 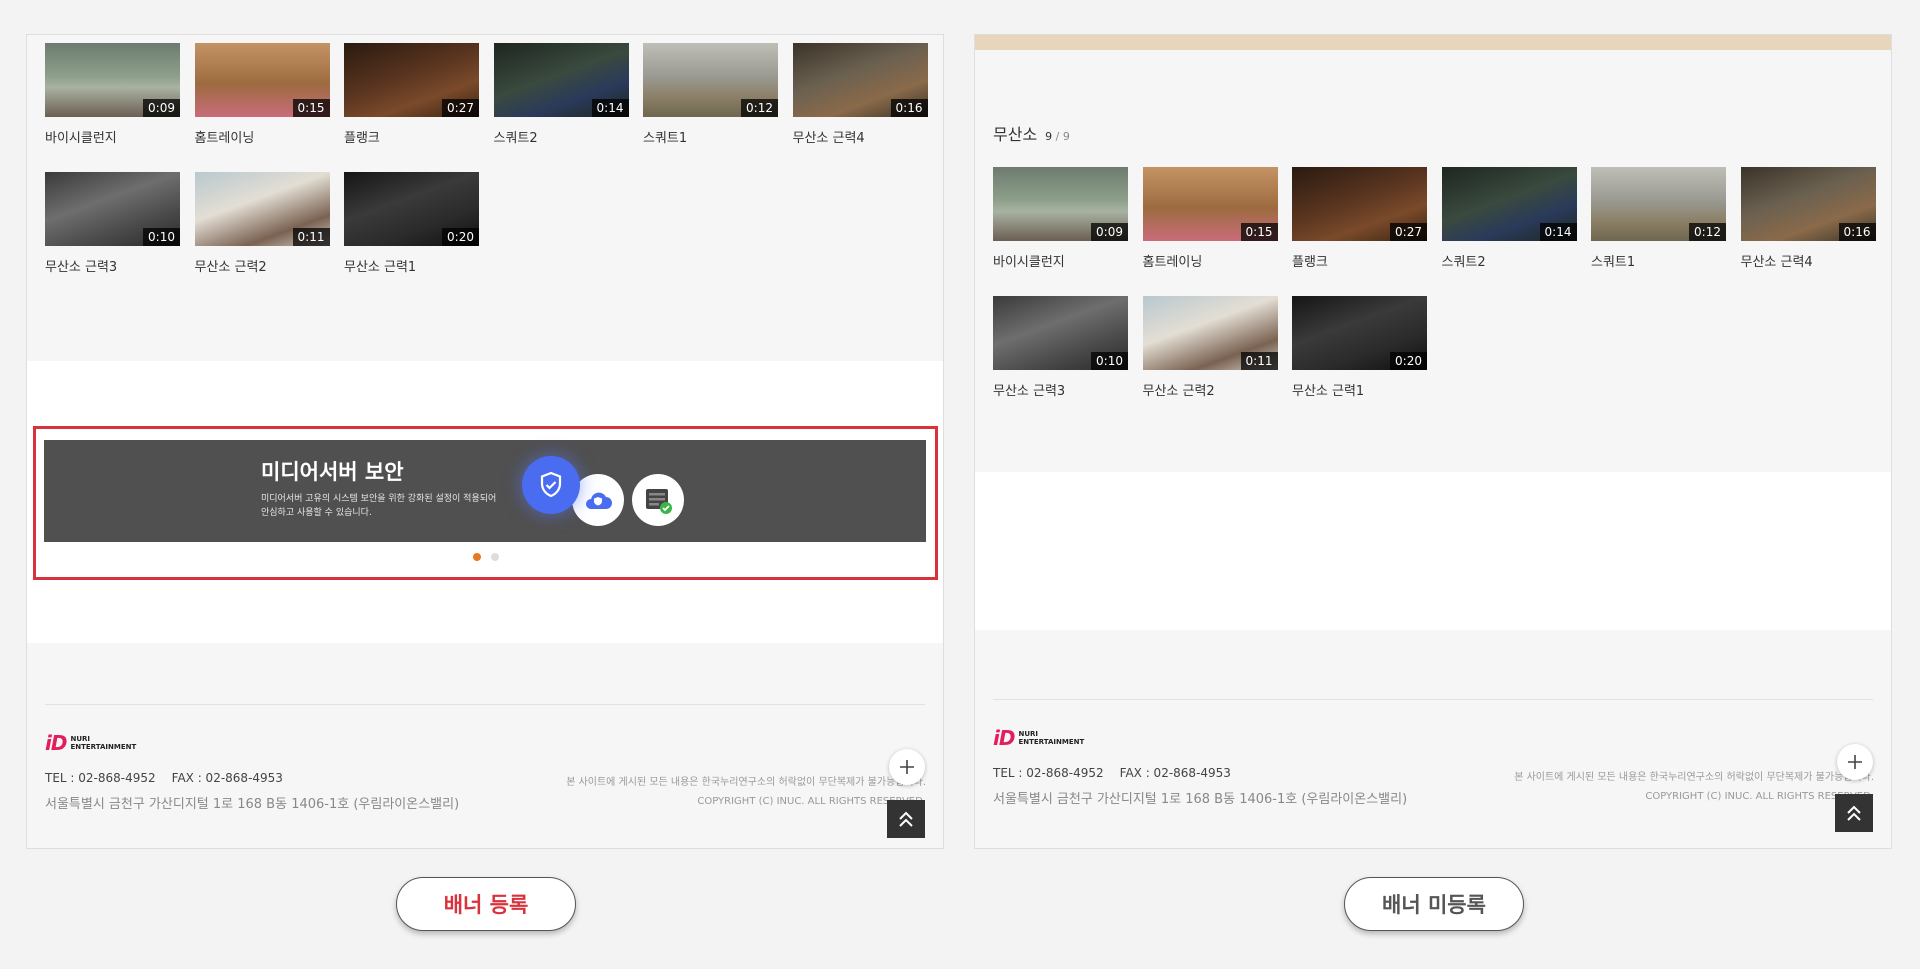 I want to click on pagination-dot, so click(x=495, y=557).